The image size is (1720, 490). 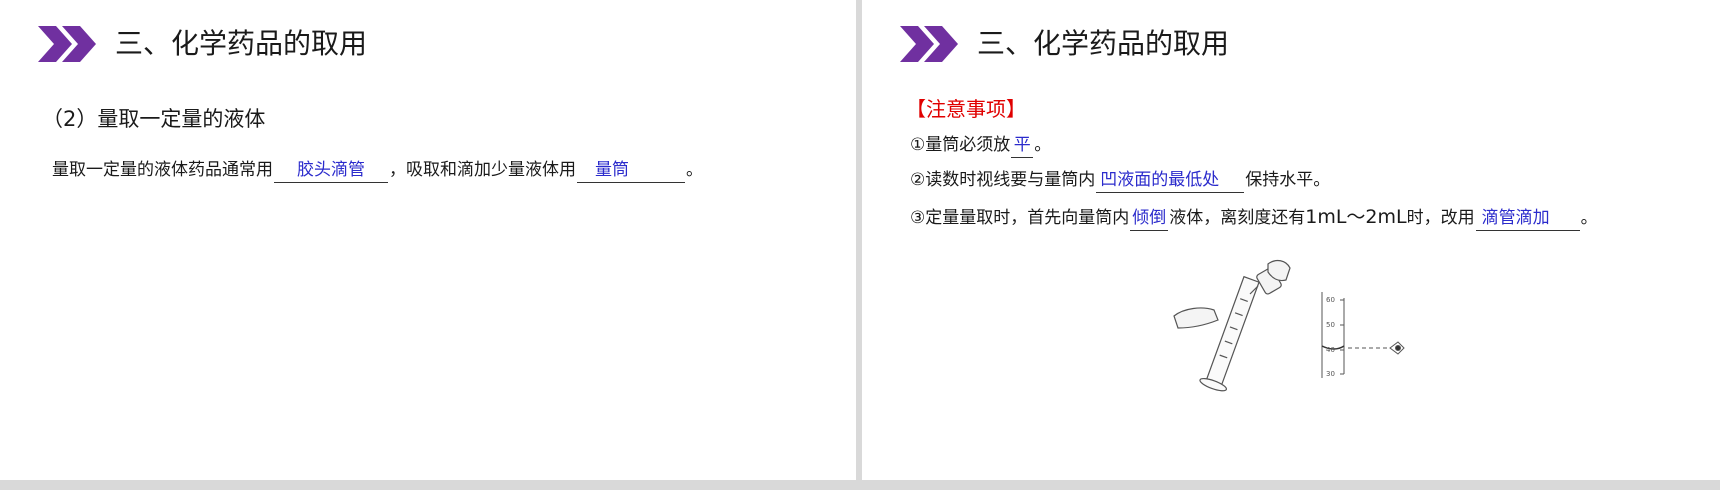 I want to click on subheading: （2）量取一定量的液体, so click(x=154, y=119).